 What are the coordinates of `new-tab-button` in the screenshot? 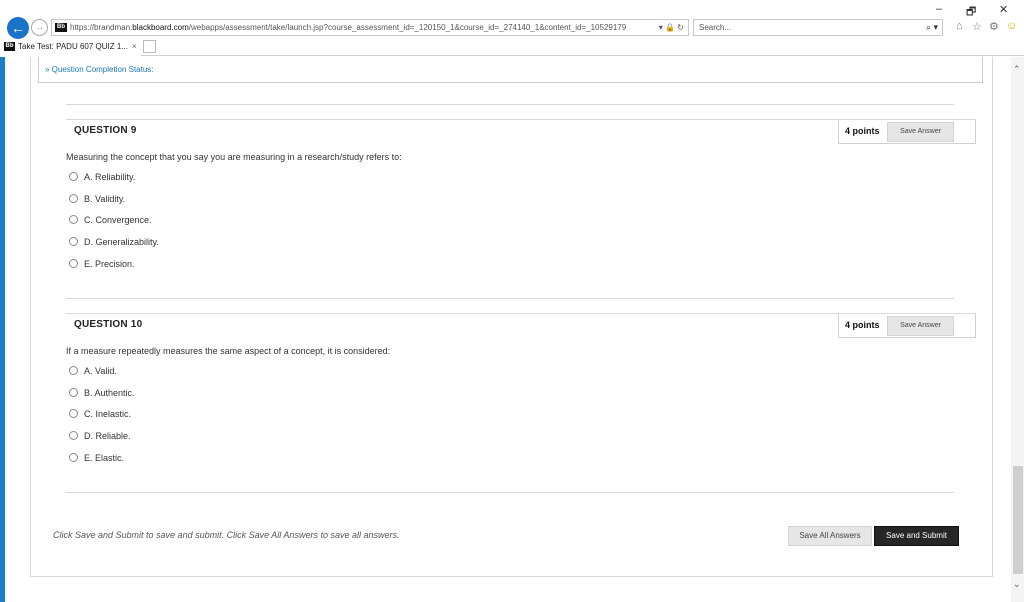 It's located at (149, 46).